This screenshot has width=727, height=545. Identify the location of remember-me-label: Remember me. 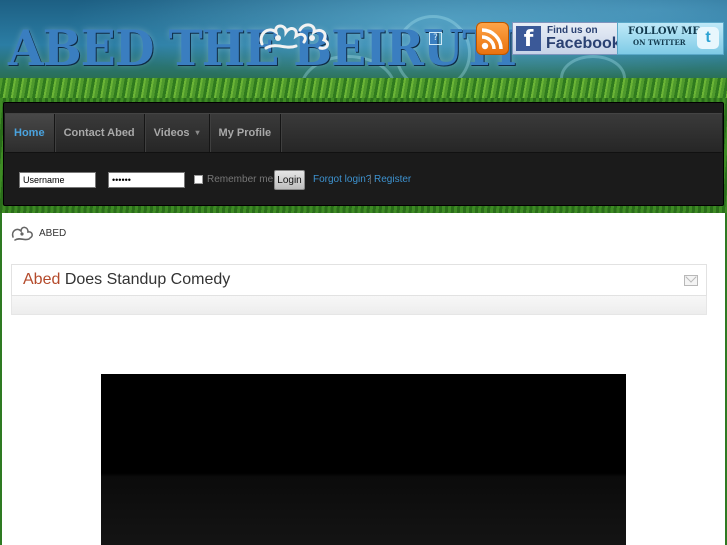
(240, 179).